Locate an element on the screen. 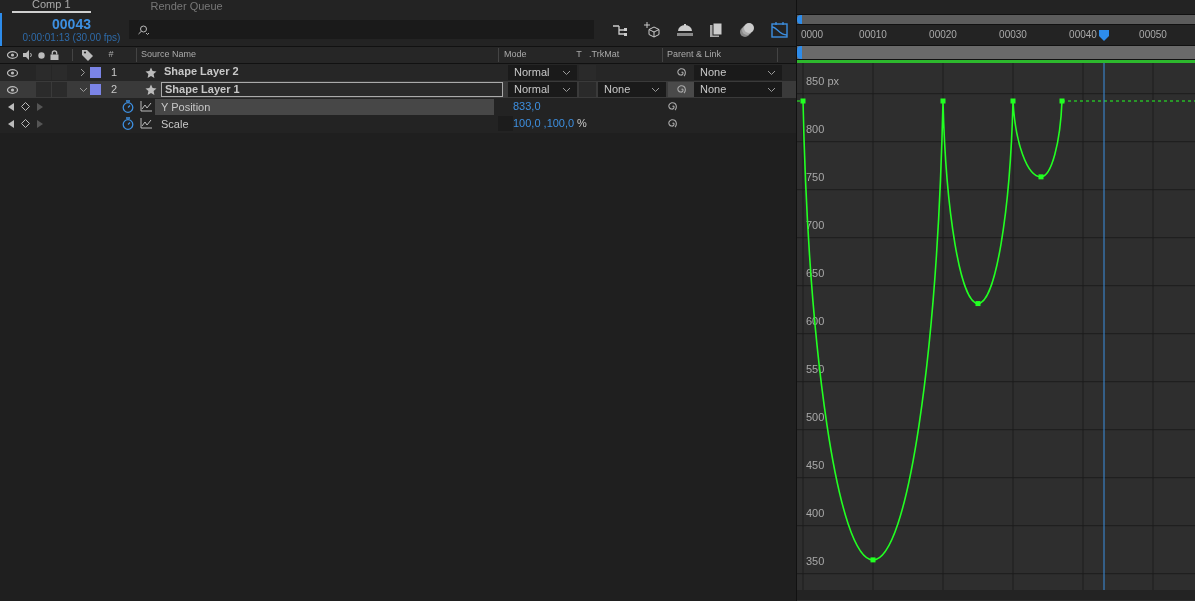  column-header: Mode is located at coordinates (534, 55).